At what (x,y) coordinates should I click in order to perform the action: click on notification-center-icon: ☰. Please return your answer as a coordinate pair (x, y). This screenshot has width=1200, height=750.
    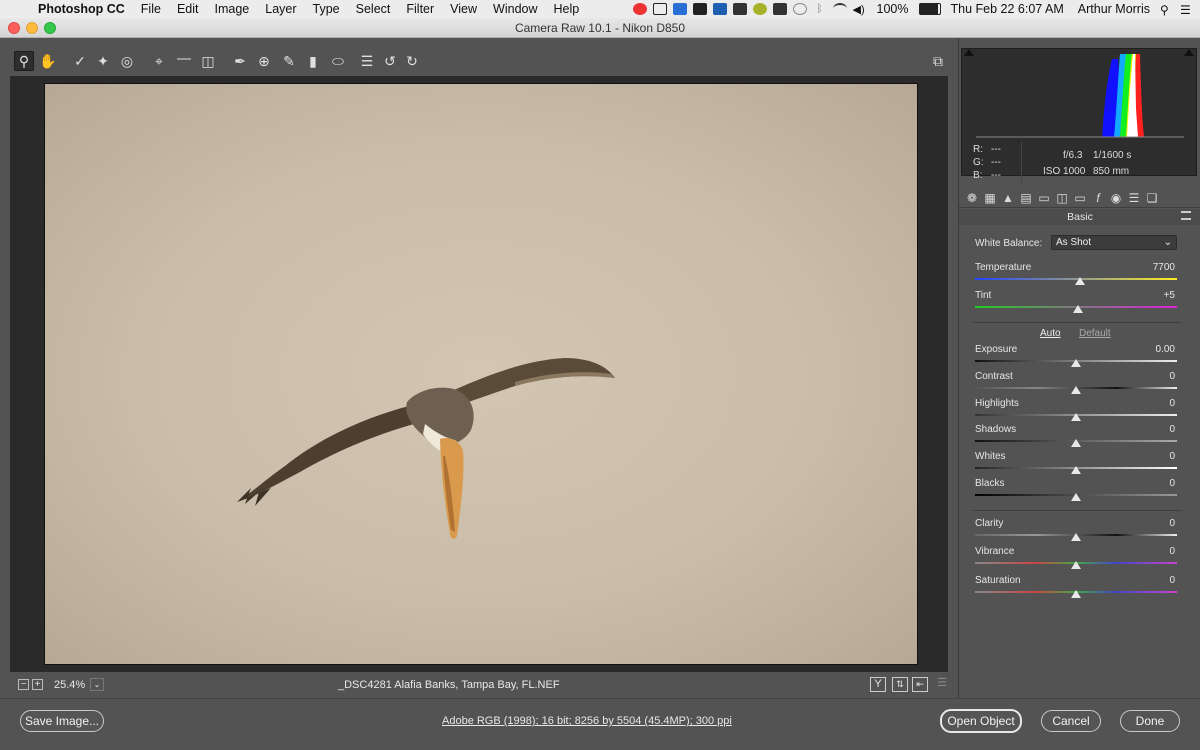
    Looking at the image, I should click on (1187, 10).